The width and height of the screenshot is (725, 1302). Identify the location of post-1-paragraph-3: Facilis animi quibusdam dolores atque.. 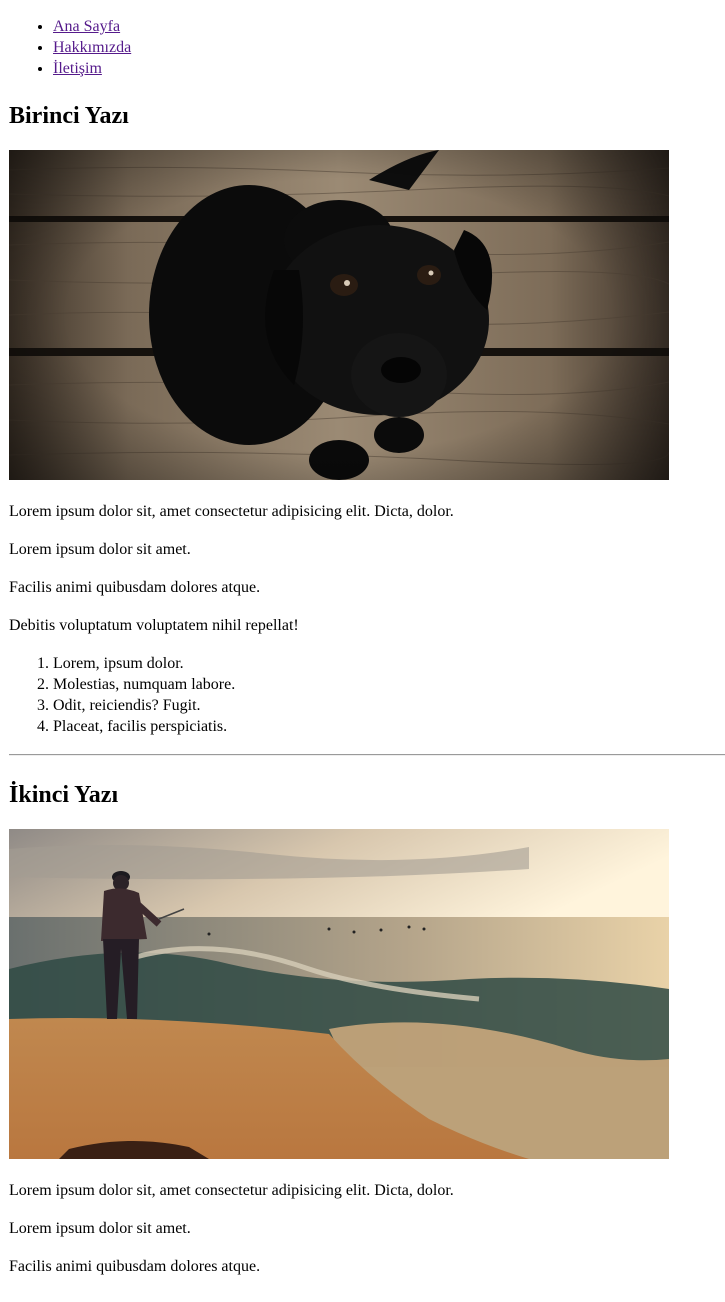
(135, 587).